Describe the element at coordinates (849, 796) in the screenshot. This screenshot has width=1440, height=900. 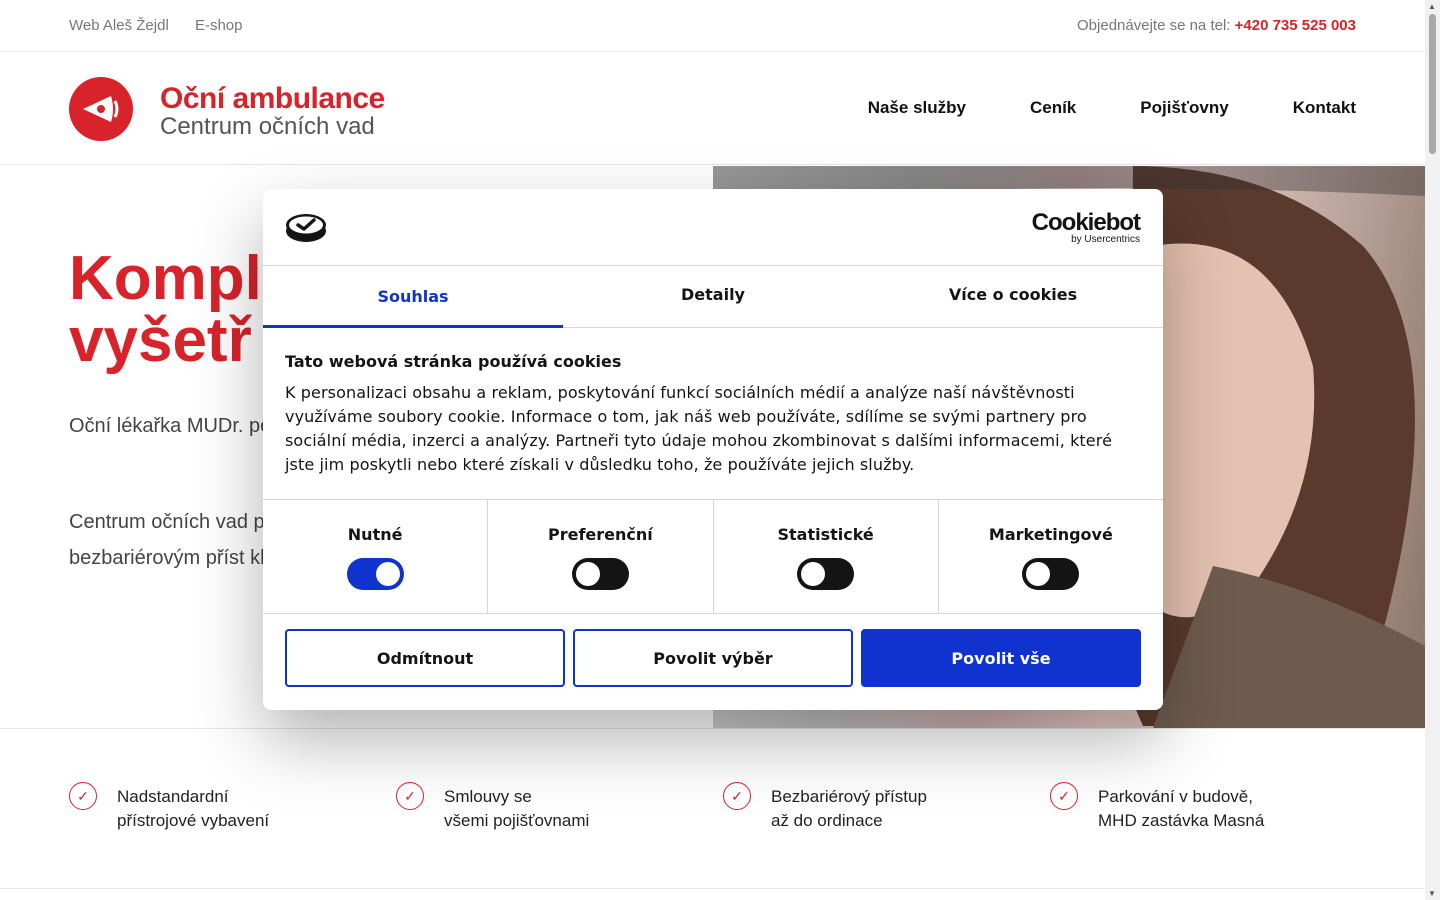
I see `feature-line1: Bezbariérový přístup` at that location.